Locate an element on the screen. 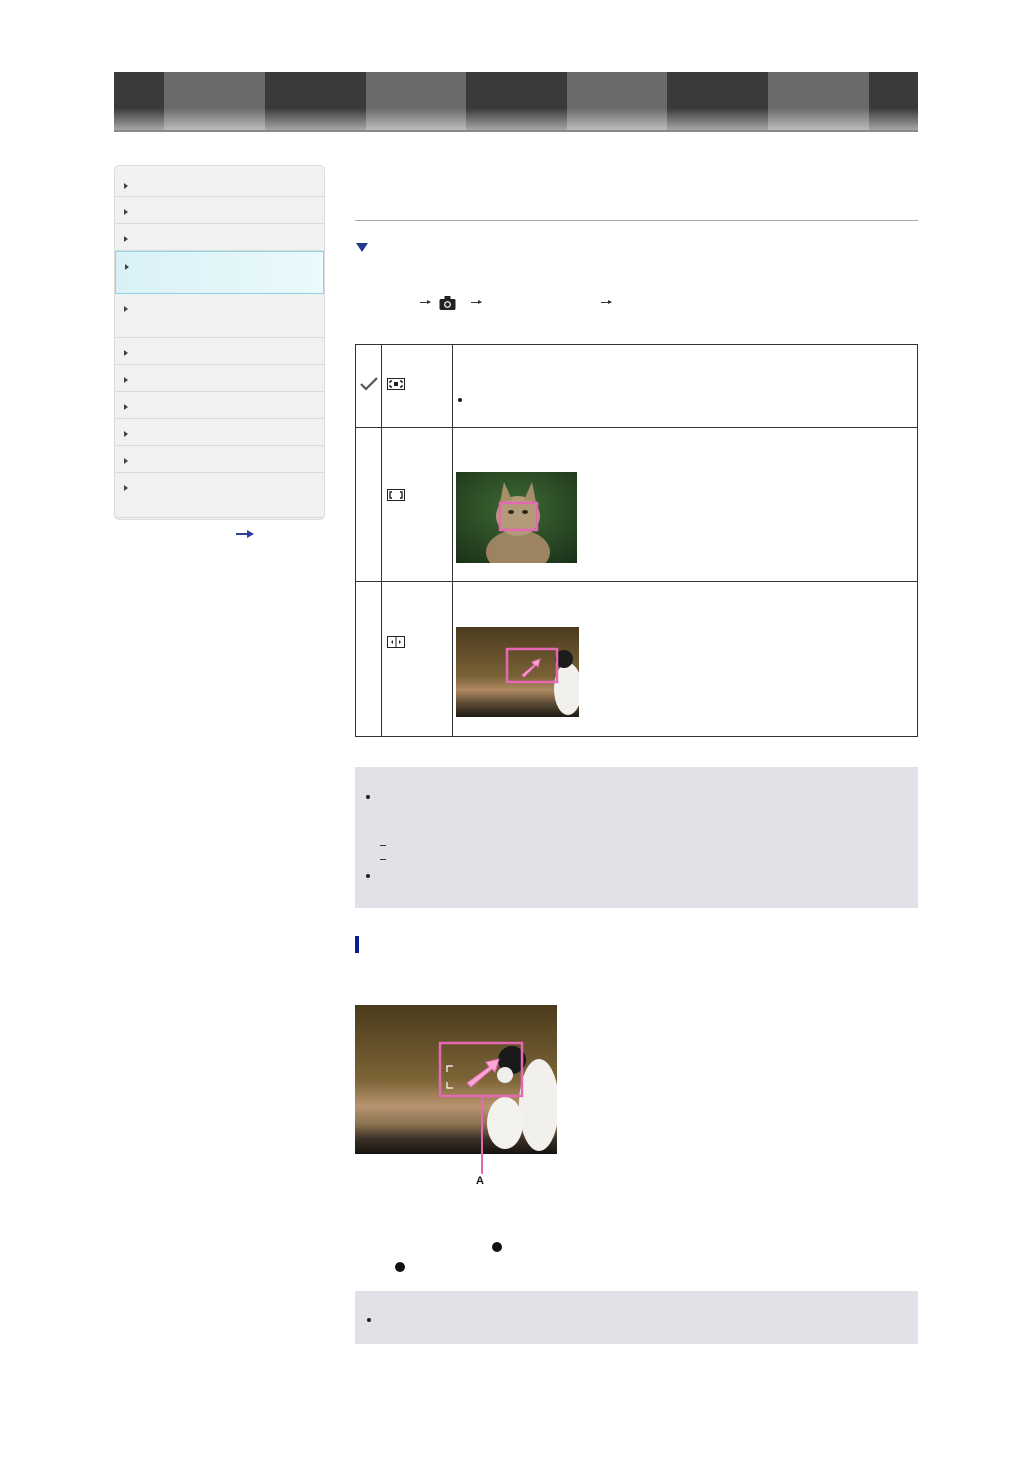 The height and width of the screenshot is (1459, 1033). title-divider is located at coordinates (636, 220).